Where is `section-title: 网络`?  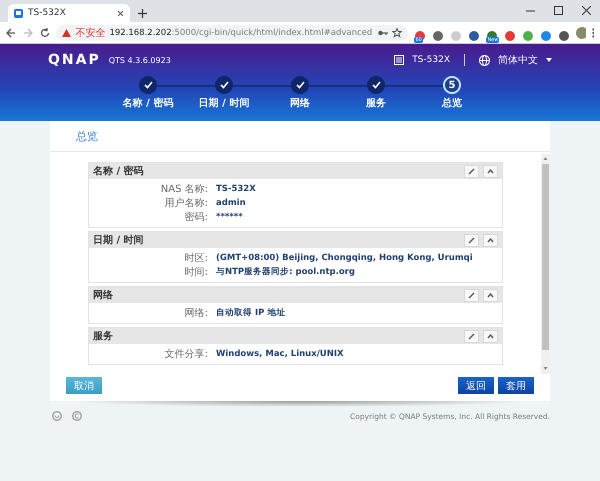 section-title: 网络 is located at coordinates (103, 295).